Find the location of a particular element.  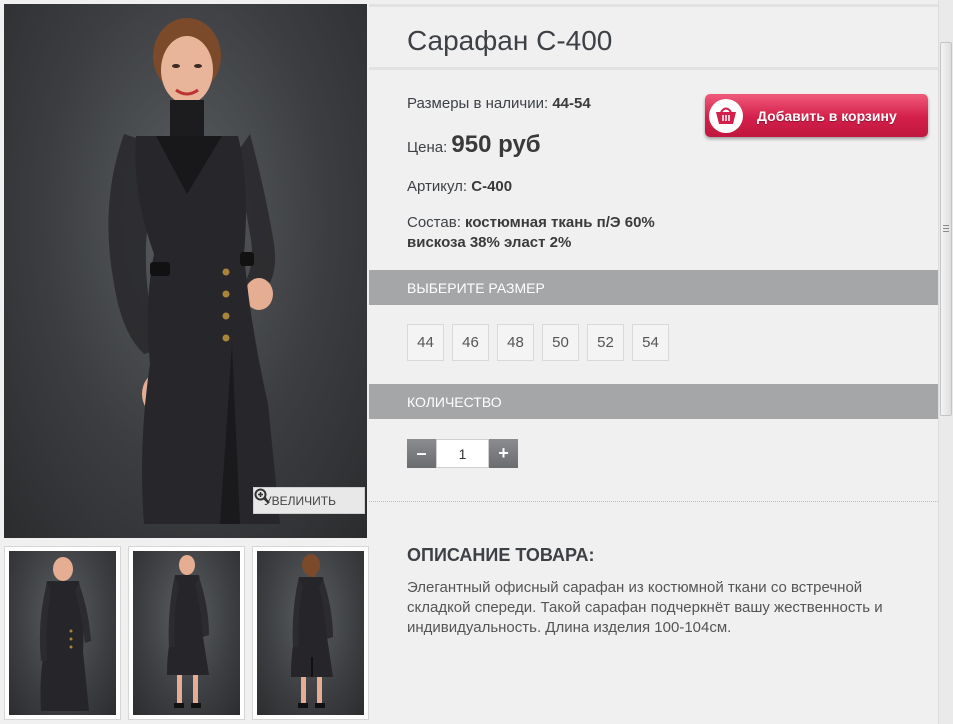

size-option-52: 52 is located at coordinates (605, 342).